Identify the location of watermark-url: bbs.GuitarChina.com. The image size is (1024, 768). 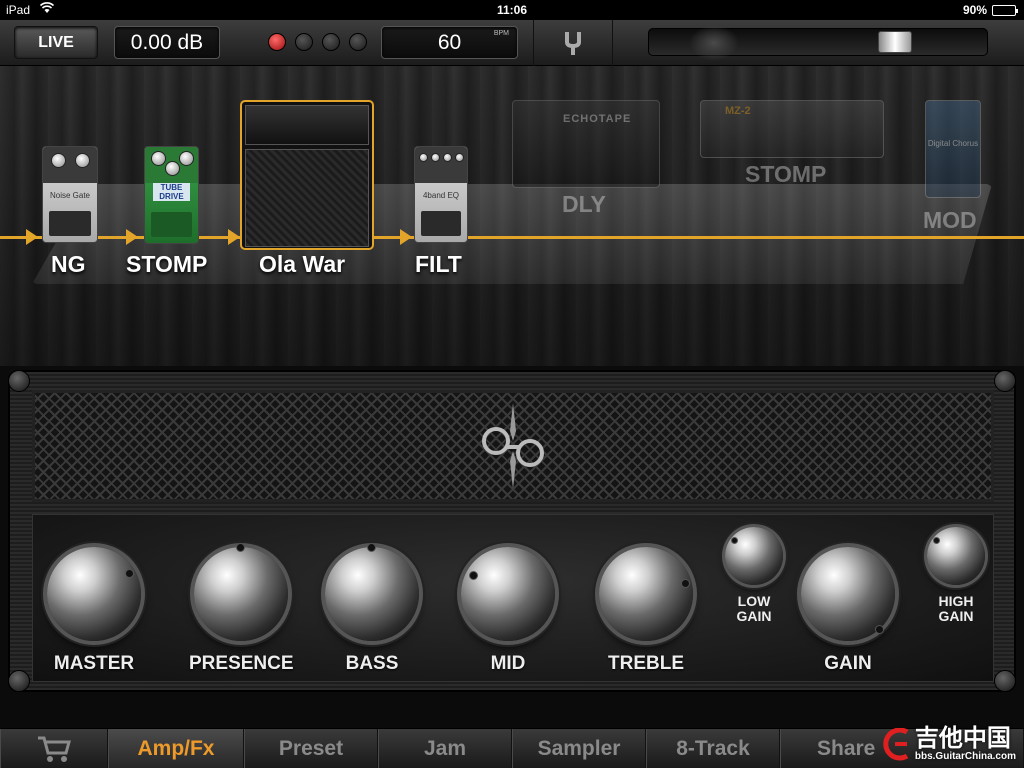
(965, 756).